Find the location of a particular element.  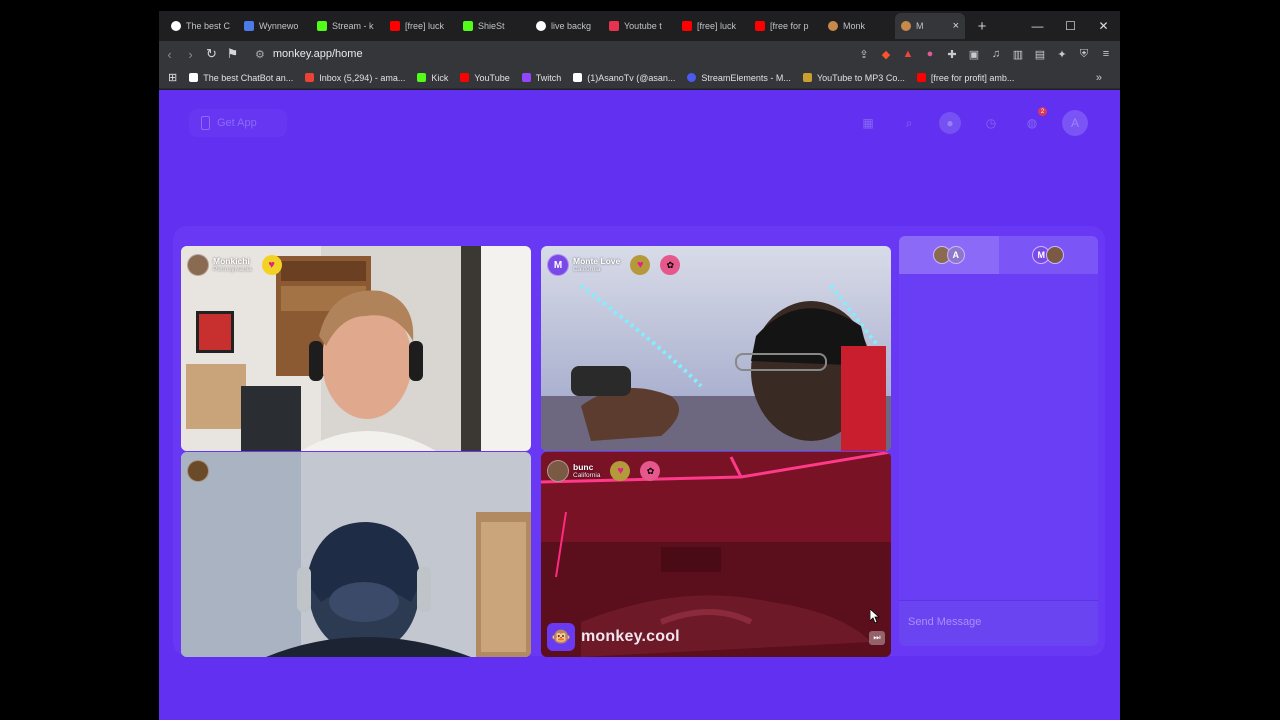

brand-watermark: 🐵 monkey.cool is located at coordinates (613, 637).